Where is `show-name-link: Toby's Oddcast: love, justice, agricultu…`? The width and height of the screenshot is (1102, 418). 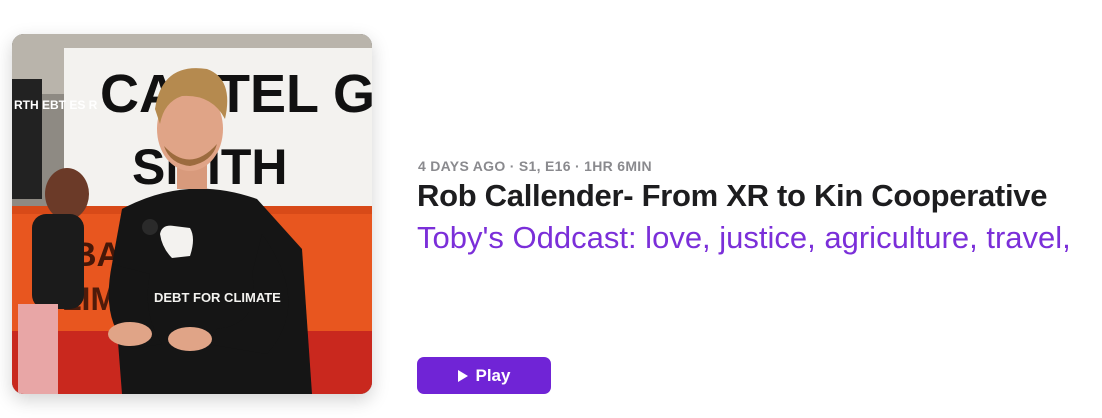 show-name-link: Toby's Oddcast: love, justice, agricultu… is located at coordinates (759, 238).